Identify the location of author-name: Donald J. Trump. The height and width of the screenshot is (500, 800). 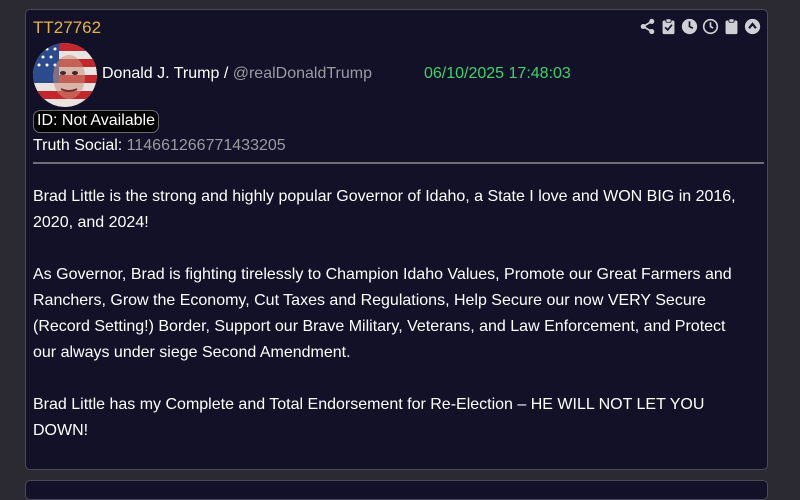
(161, 73).